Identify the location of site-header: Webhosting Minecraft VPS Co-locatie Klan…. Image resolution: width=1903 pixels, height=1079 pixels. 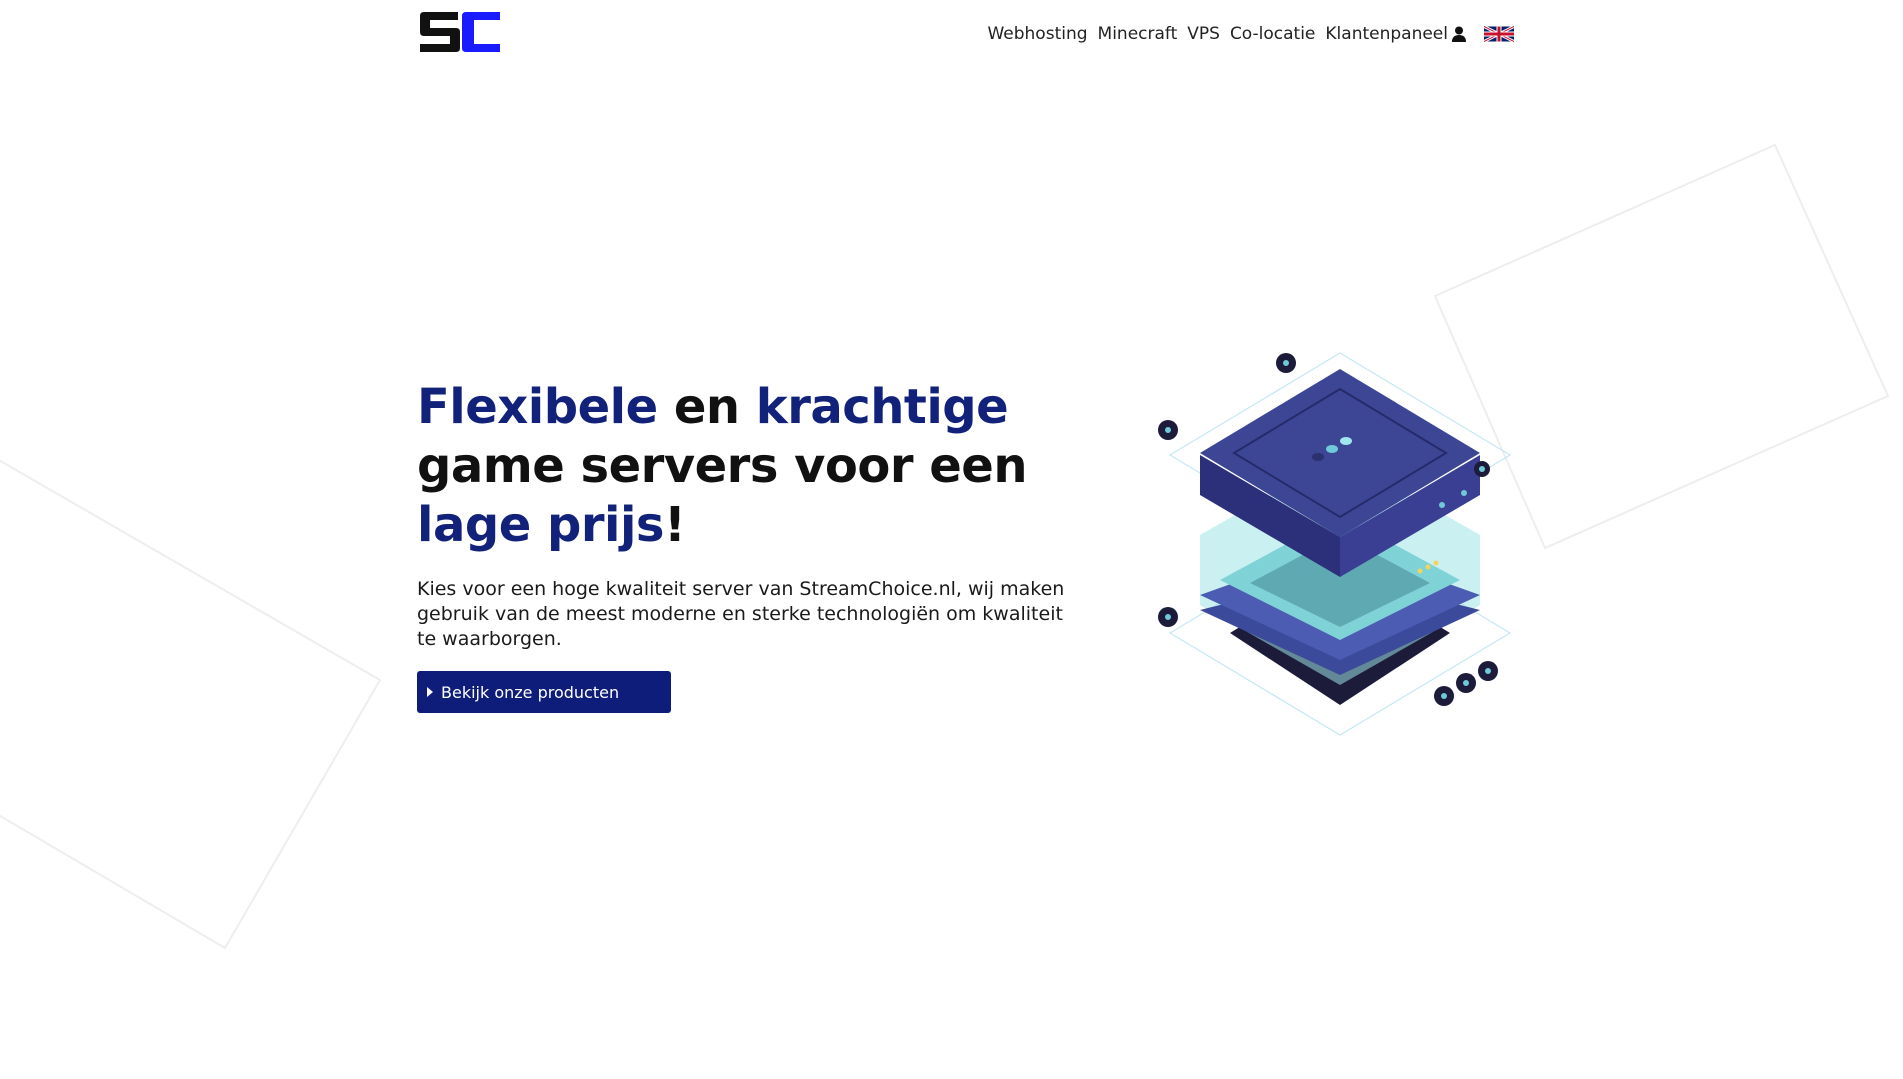
(966, 33).